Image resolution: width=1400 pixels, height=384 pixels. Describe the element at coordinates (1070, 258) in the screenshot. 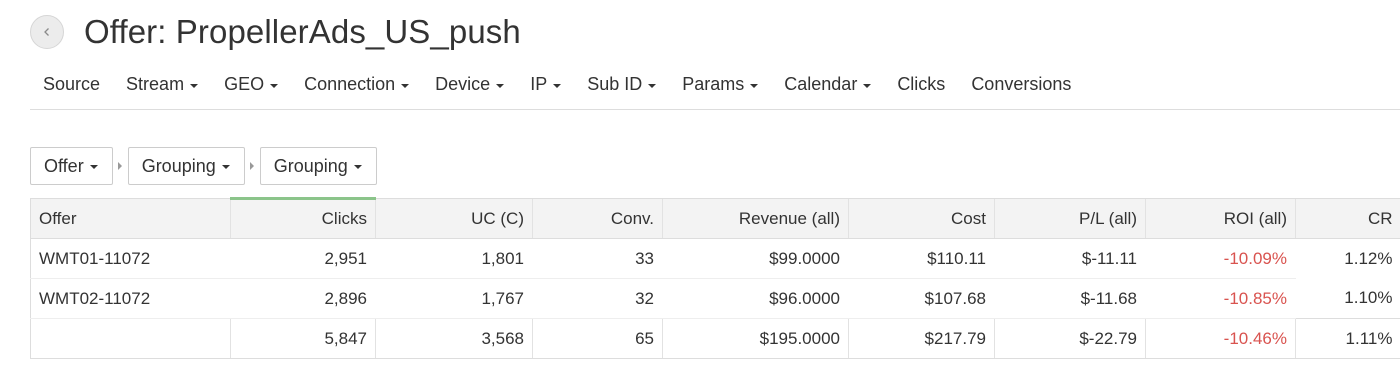

I see `cell-pl: $-11.11` at that location.